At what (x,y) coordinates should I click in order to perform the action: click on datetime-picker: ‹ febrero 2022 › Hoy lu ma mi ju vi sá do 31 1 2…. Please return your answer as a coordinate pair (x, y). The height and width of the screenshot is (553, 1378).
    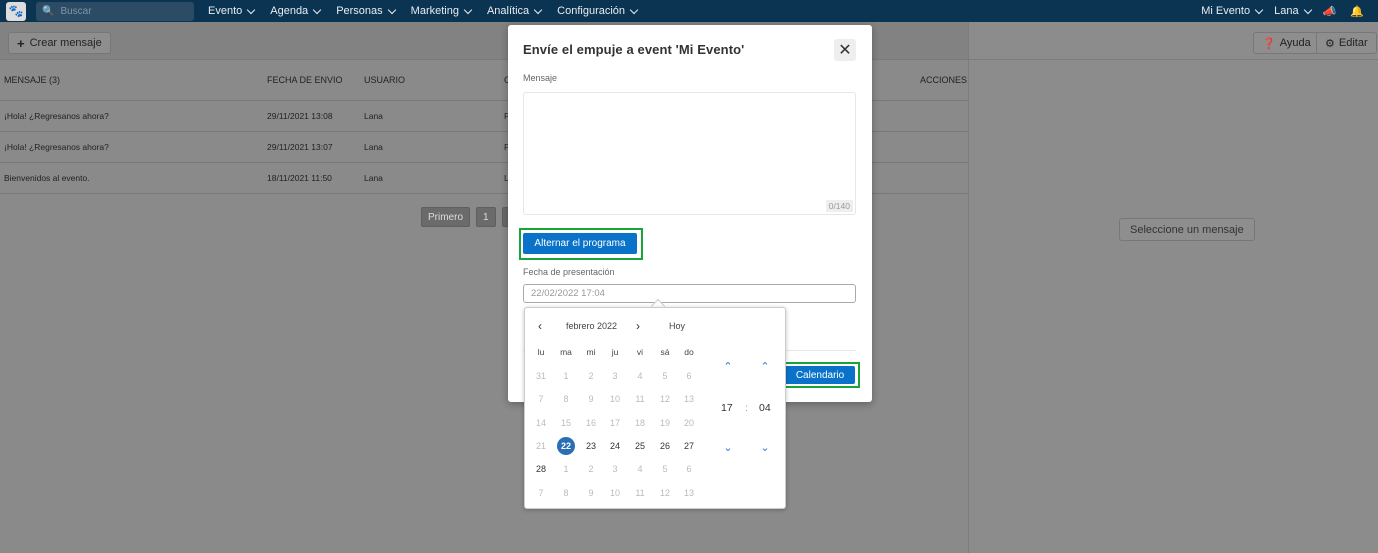
    Looking at the image, I should click on (655, 408).